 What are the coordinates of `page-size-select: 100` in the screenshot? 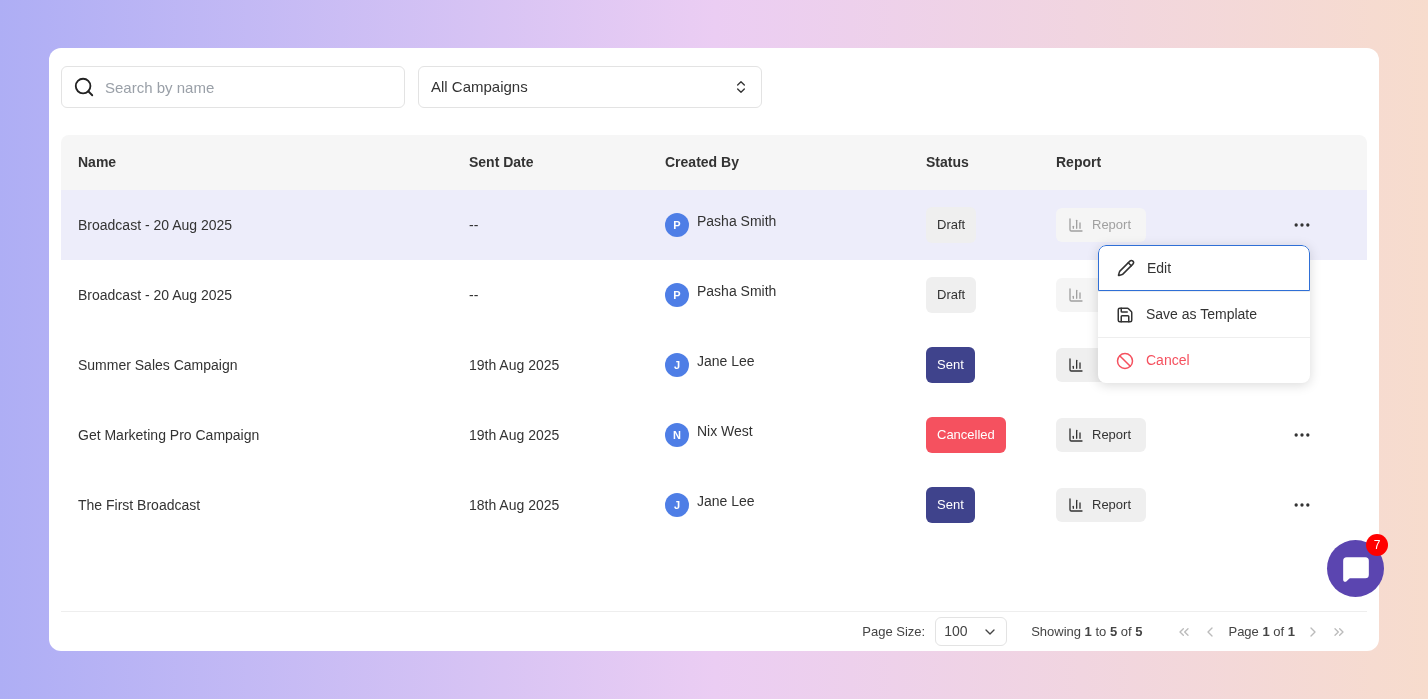 It's located at (971, 631).